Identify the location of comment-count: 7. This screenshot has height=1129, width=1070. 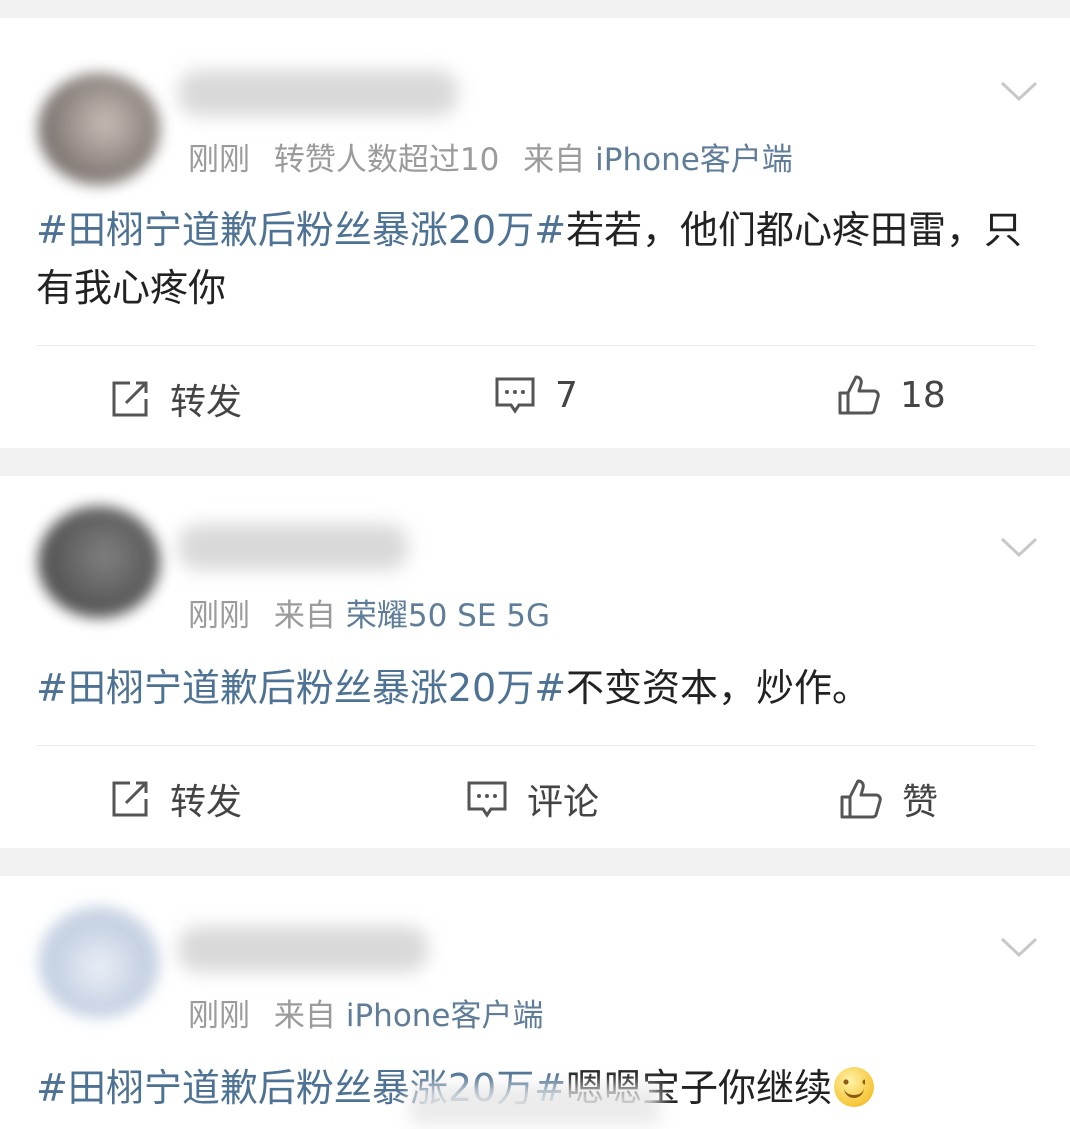
(566, 395).